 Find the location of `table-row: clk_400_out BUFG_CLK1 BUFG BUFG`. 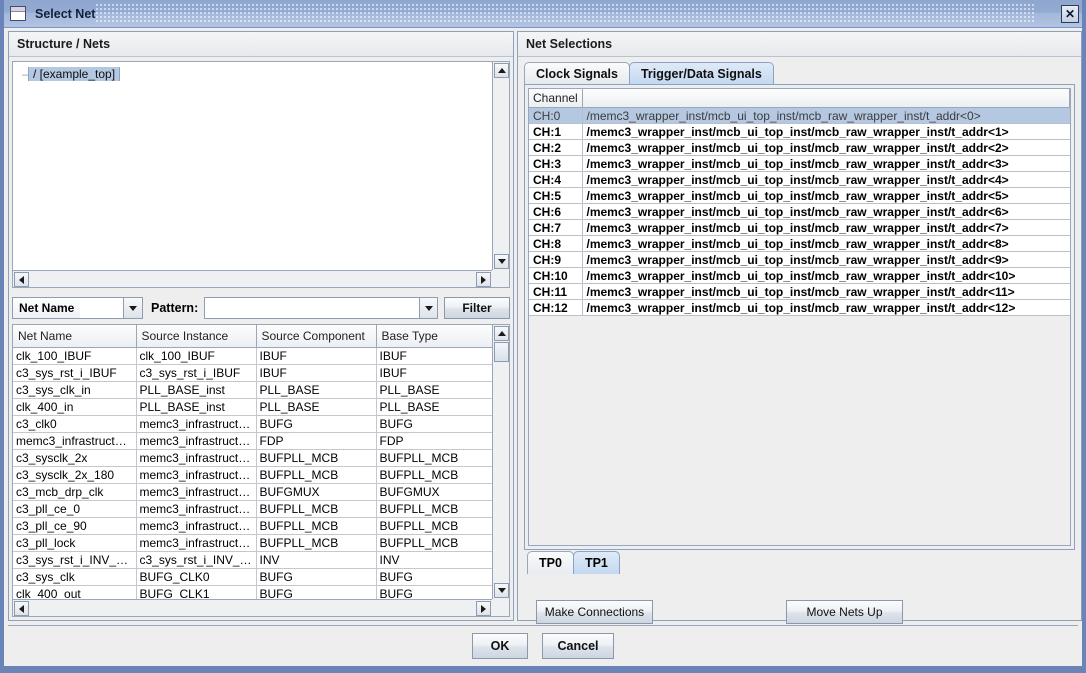

table-row: clk_400_out BUFG_CLK1 BUFG BUFG is located at coordinates (252, 592).